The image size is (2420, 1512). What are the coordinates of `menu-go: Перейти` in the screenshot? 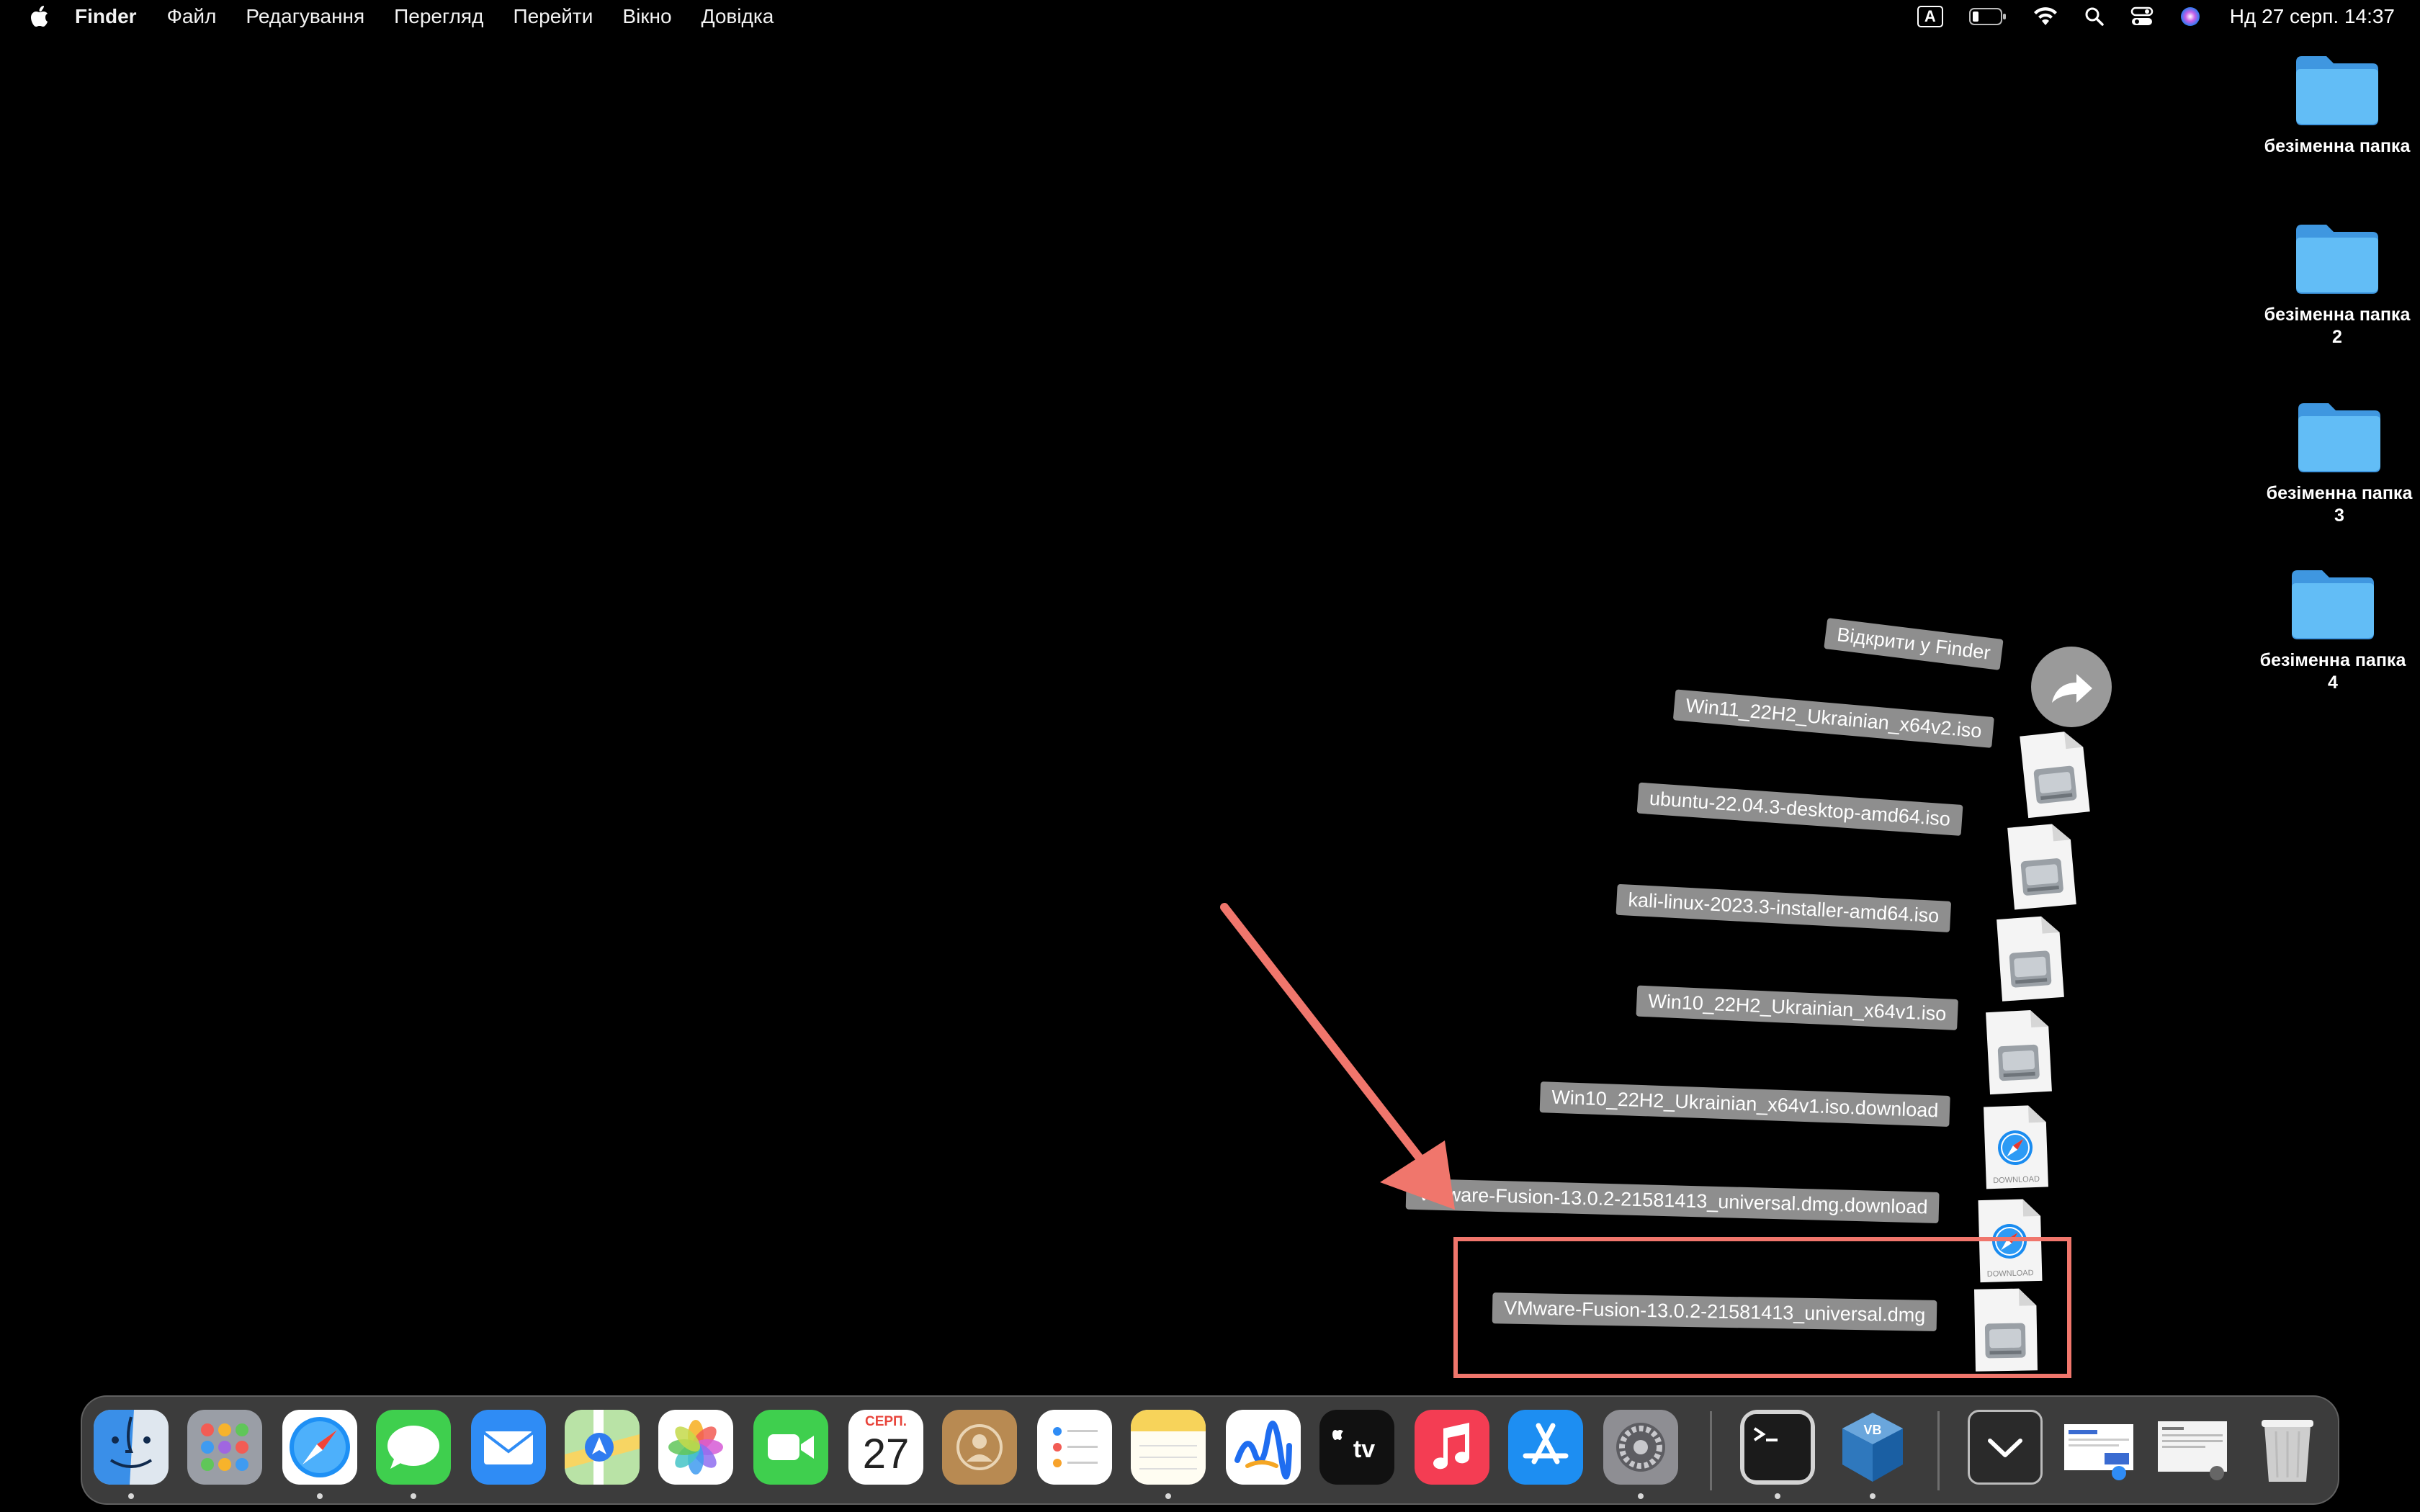 It's located at (553, 16).